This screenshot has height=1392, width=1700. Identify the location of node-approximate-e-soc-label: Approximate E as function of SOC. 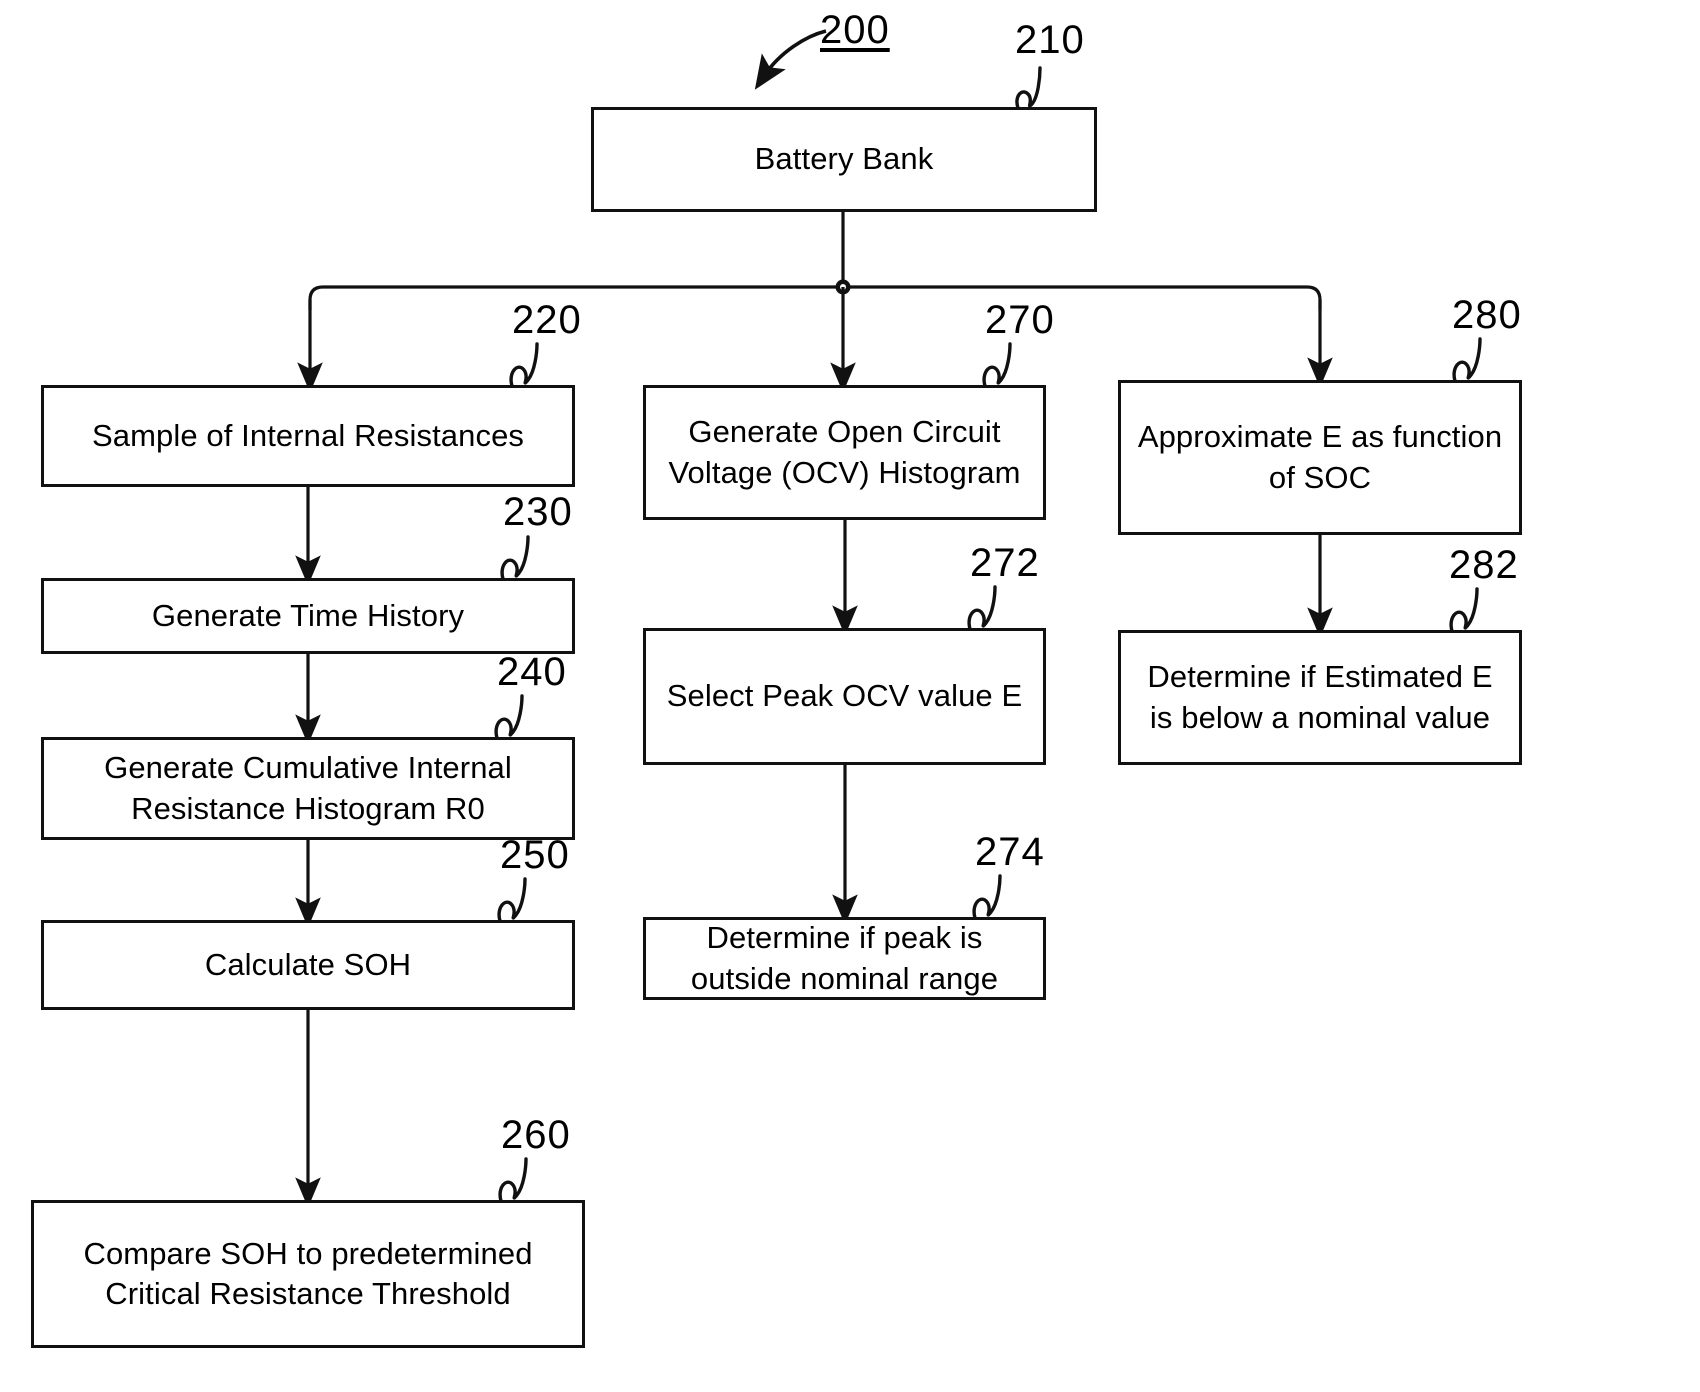
(1320, 457).